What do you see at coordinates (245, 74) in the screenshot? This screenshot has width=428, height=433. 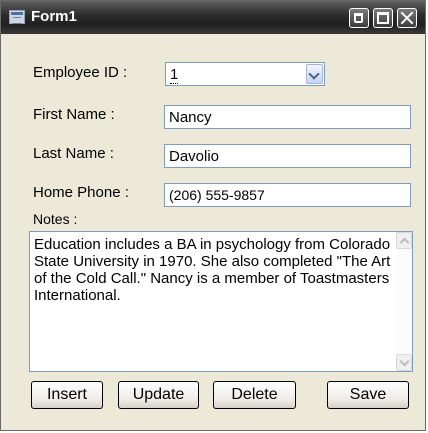 I see `employee-id-combobox: 1` at bounding box center [245, 74].